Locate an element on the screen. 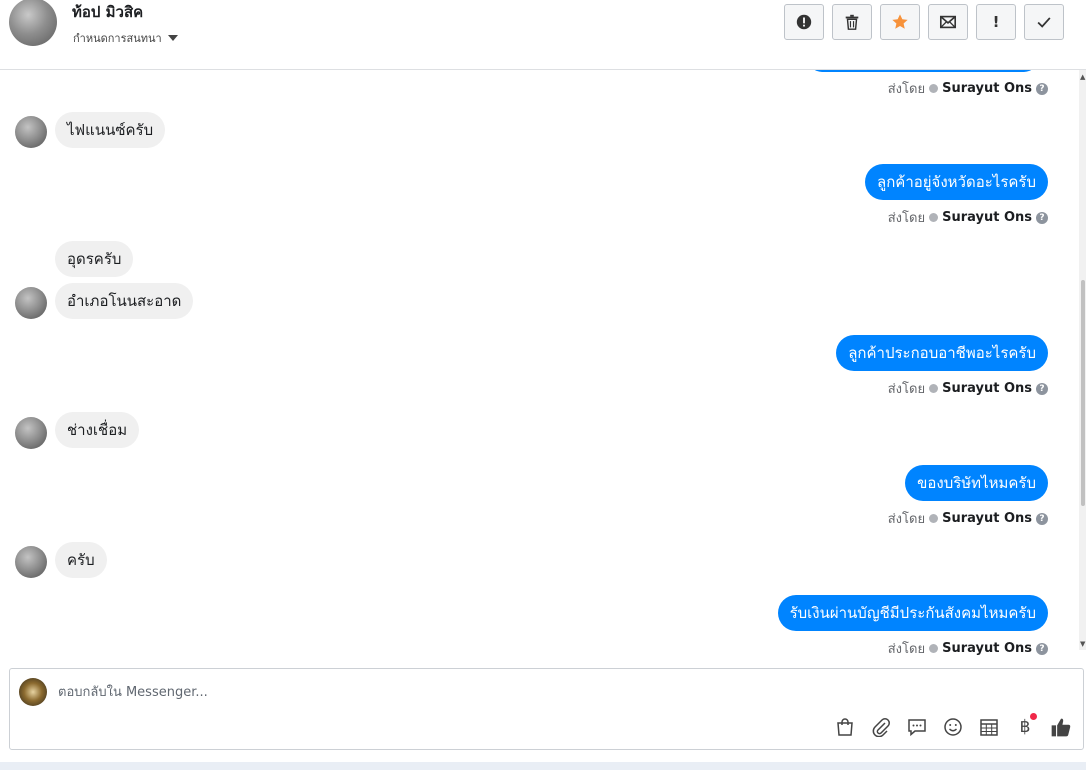 The image size is (1086, 770). conversation-setting-dropdown: กำหนดการสนทนา is located at coordinates (125, 38).